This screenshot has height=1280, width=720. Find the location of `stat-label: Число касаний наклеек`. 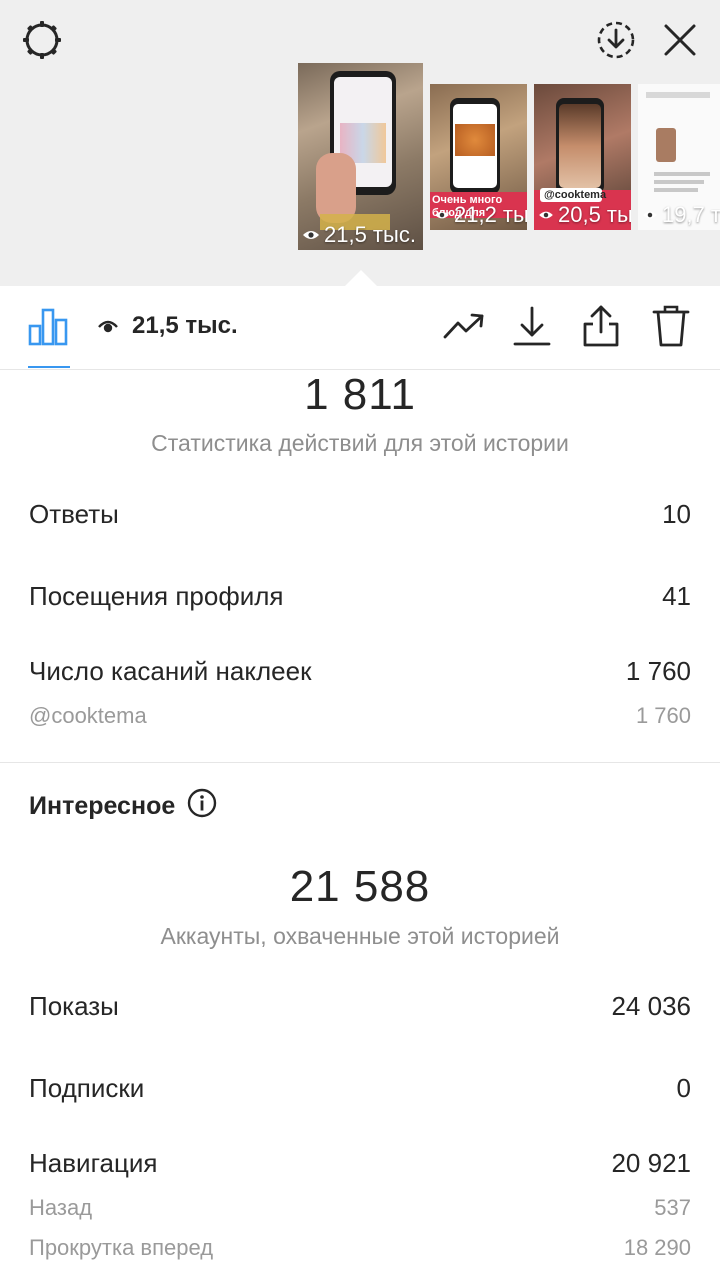

stat-label: Число касаний наклеек is located at coordinates (170, 671).